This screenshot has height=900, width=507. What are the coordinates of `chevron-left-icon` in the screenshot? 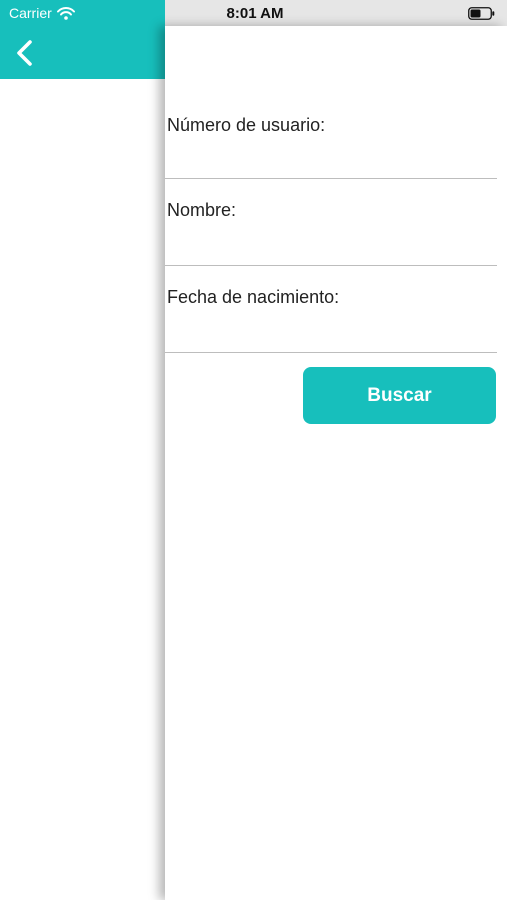 It's located at (24, 53).